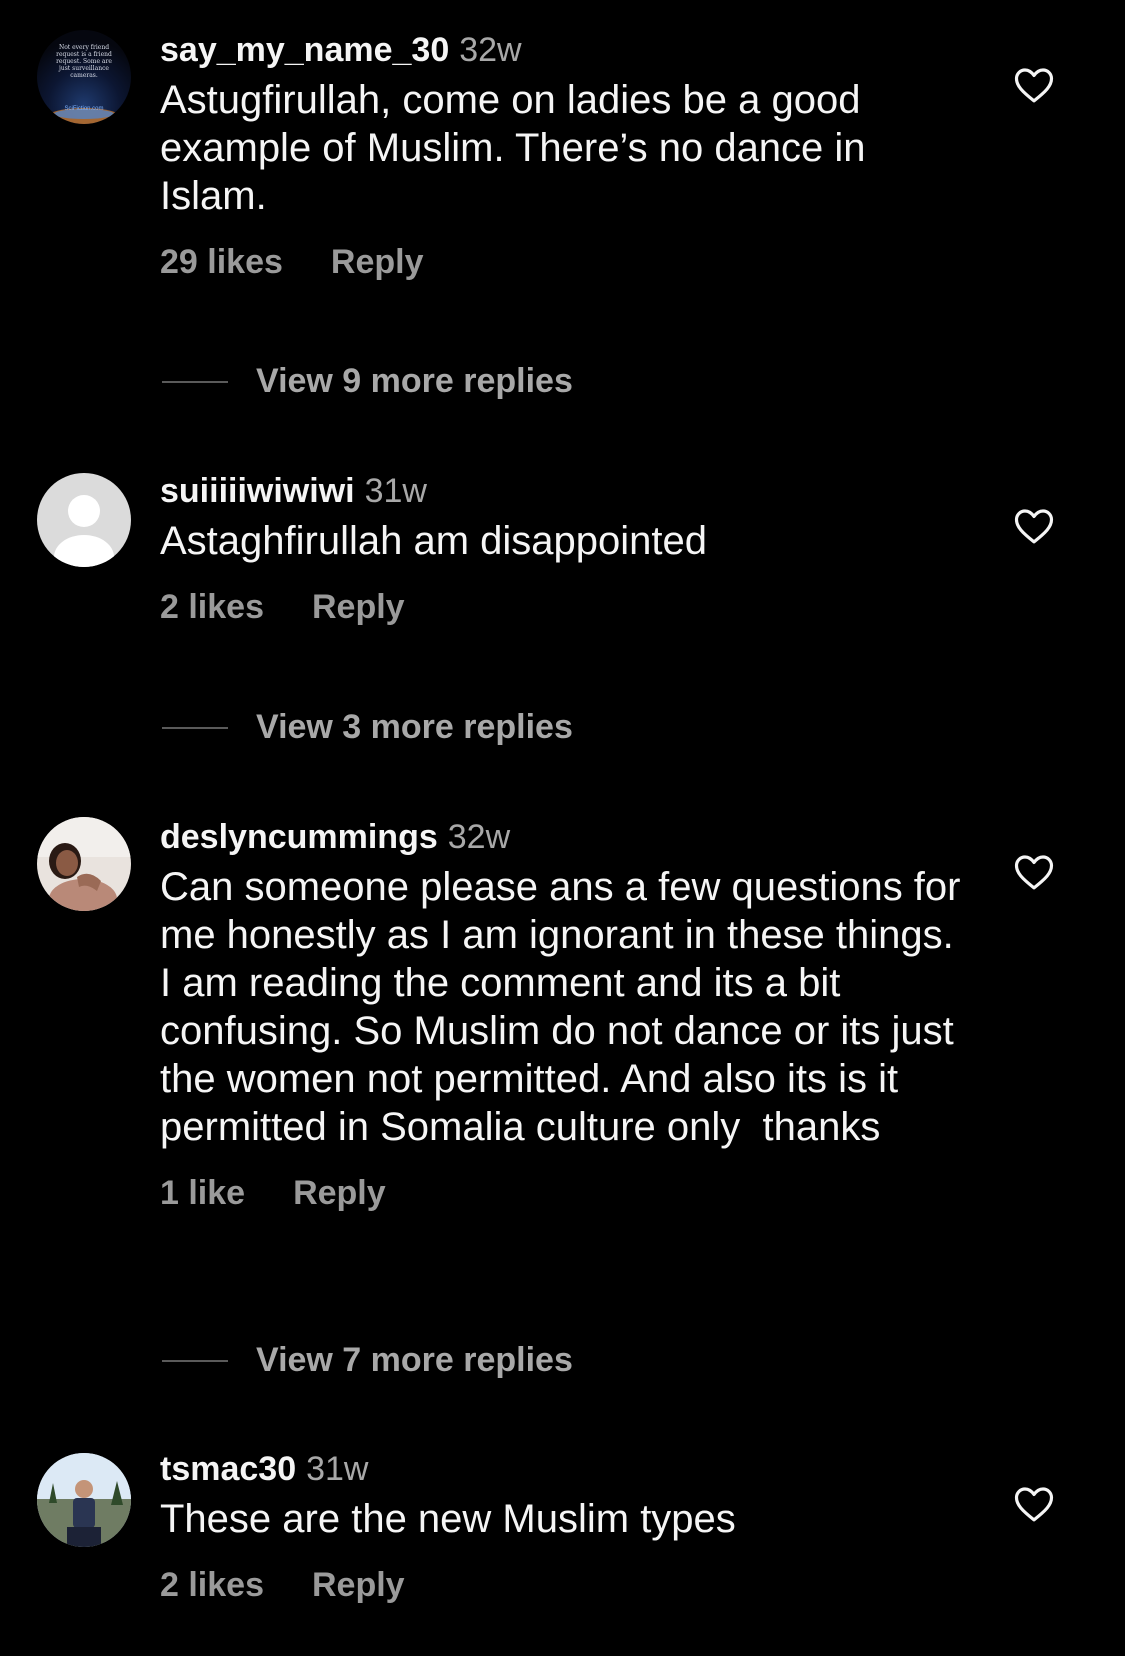 Image resolution: width=1125 pixels, height=1656 pixels. I want to click on avatar-brand-text: SciFiction.com, so click(84, 109).